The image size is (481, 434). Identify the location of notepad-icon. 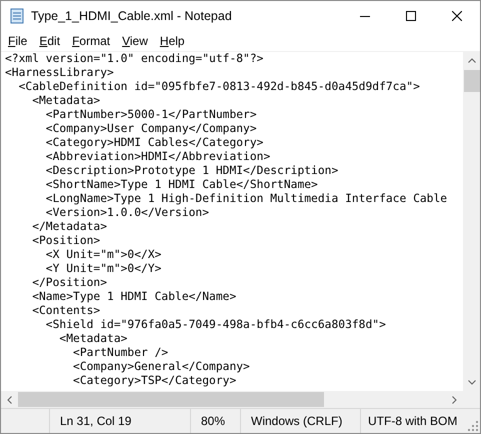
(17, 16).